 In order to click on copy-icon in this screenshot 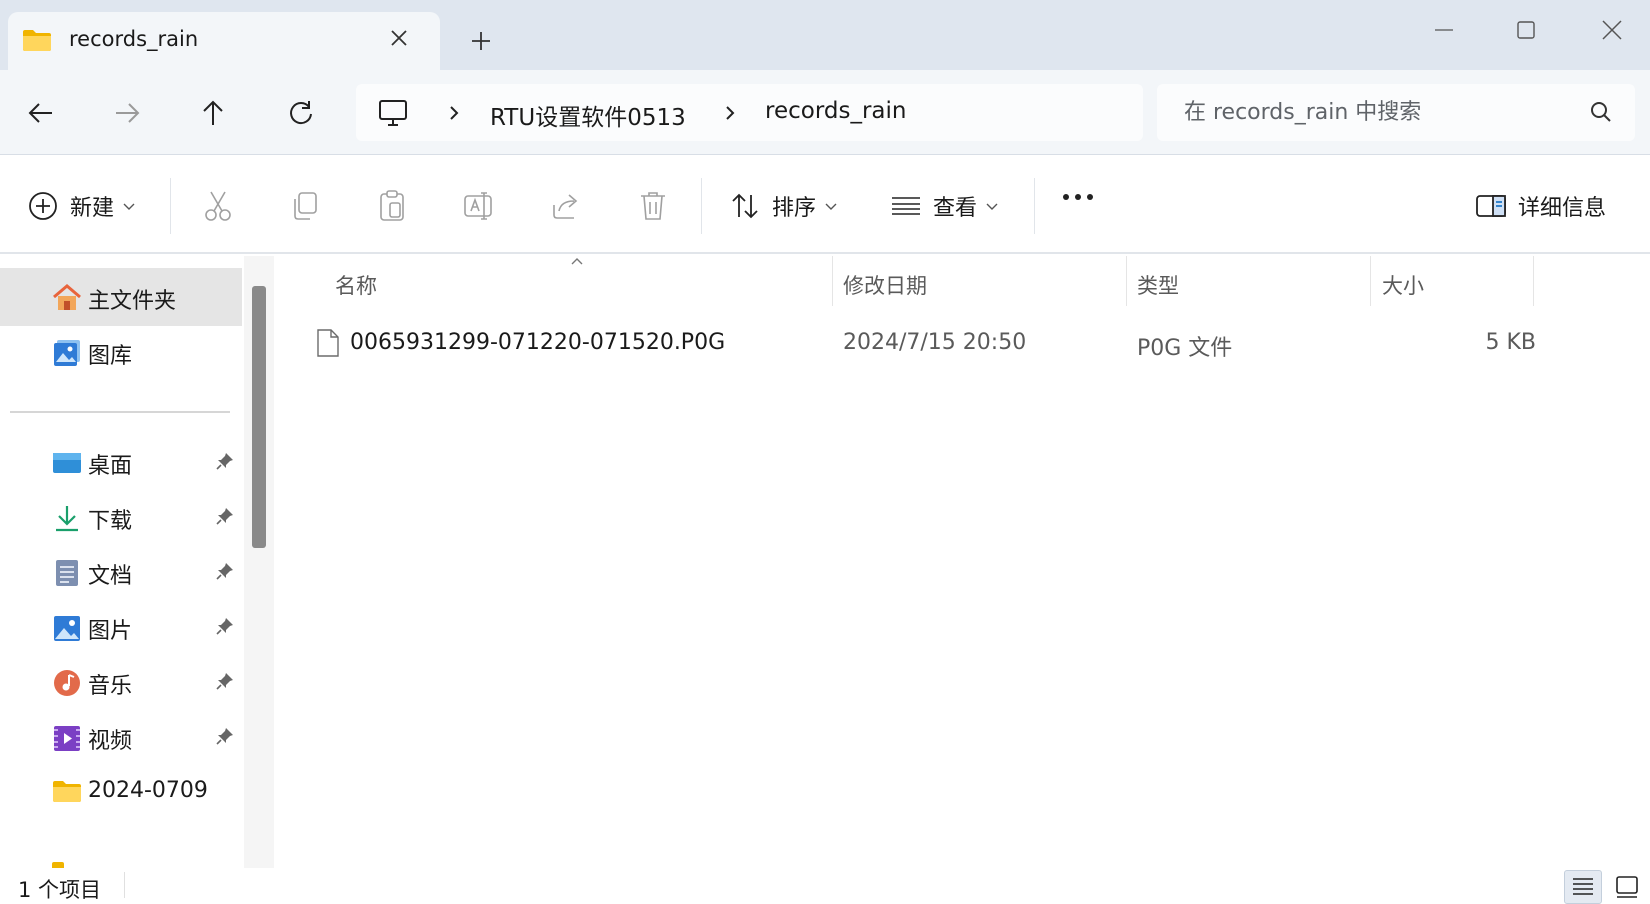, I will do `click(305, 206)`.